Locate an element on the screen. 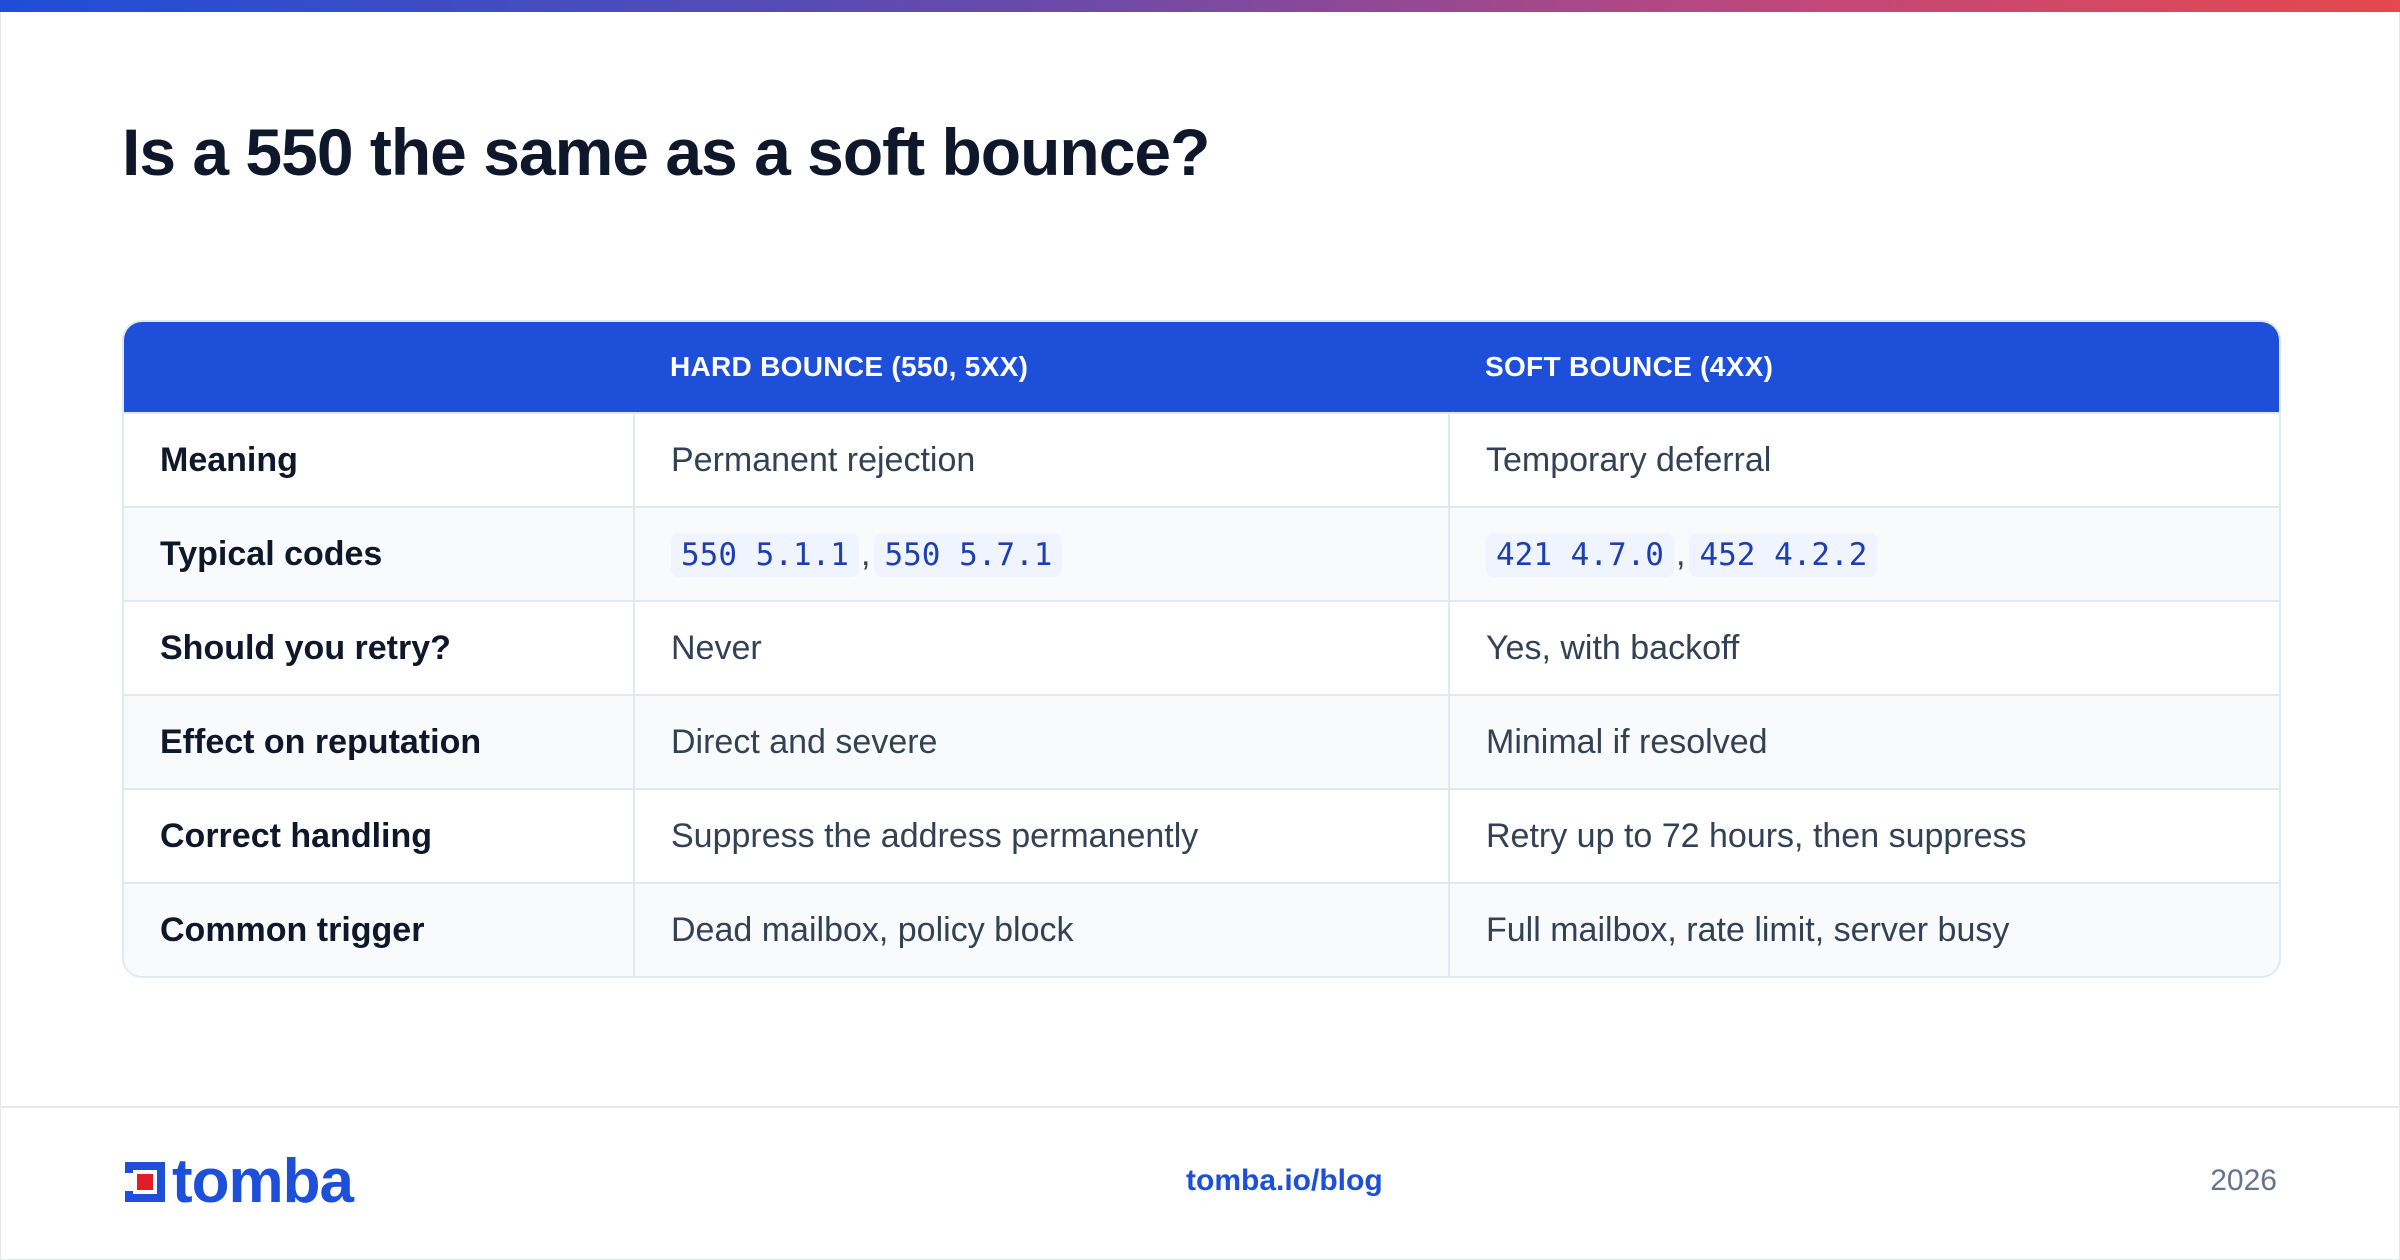 The height and width of the screenshot is (1260, 2400). hard-reputation: Direct and severe is located at coordinates (1041, 741).